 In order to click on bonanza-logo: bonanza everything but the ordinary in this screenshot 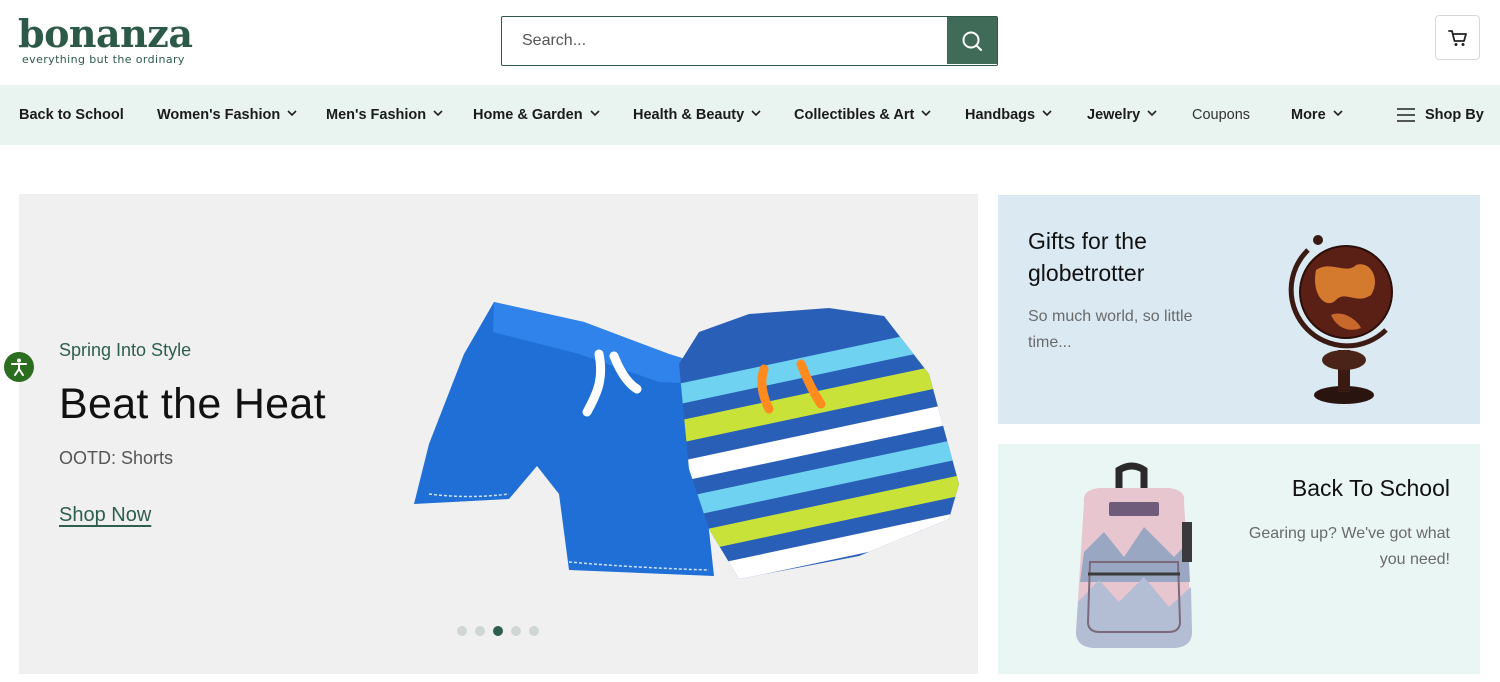, I will do `click(108, 42)`.